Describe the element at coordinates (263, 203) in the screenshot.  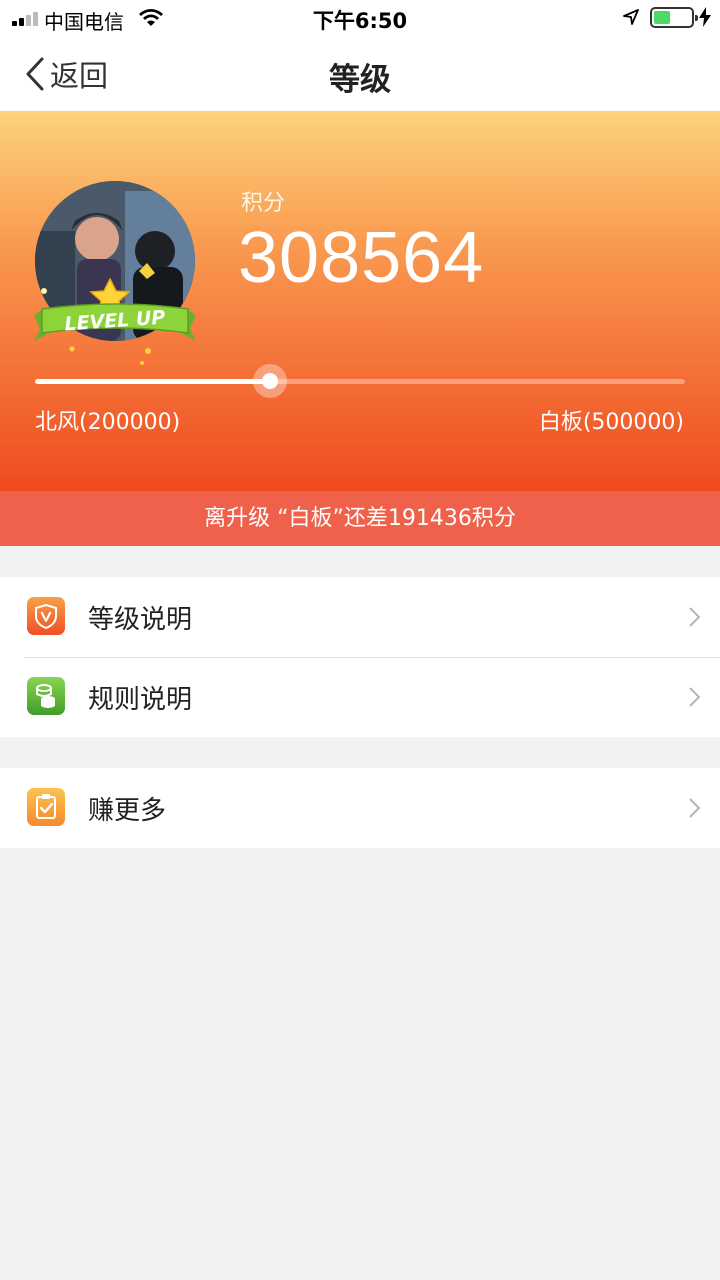
I see `score-label: 积分` at that location.